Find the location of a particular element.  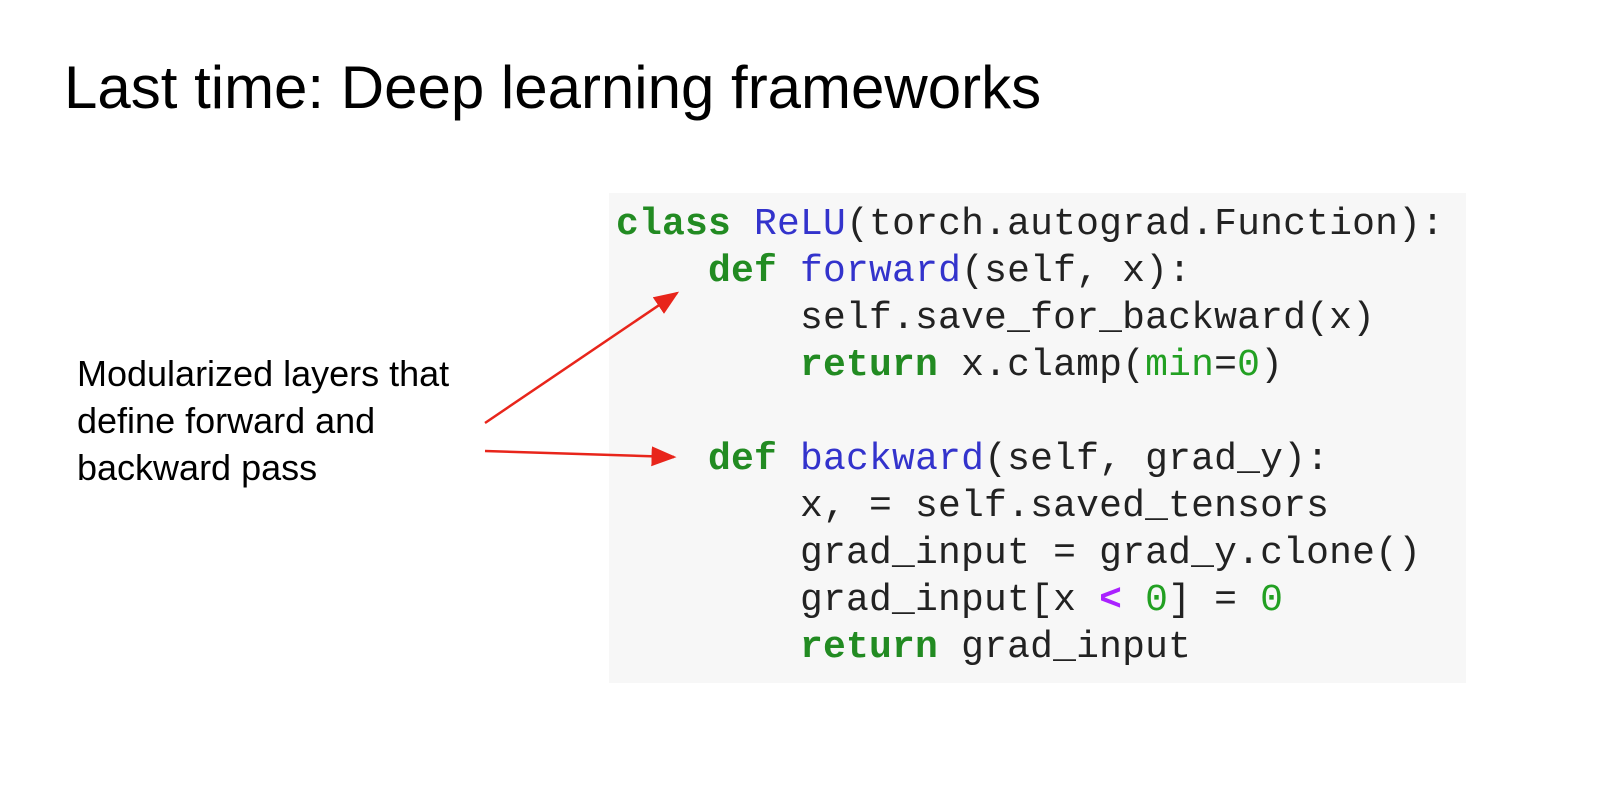

code-text: ) is located at coordinates (1272, 365).